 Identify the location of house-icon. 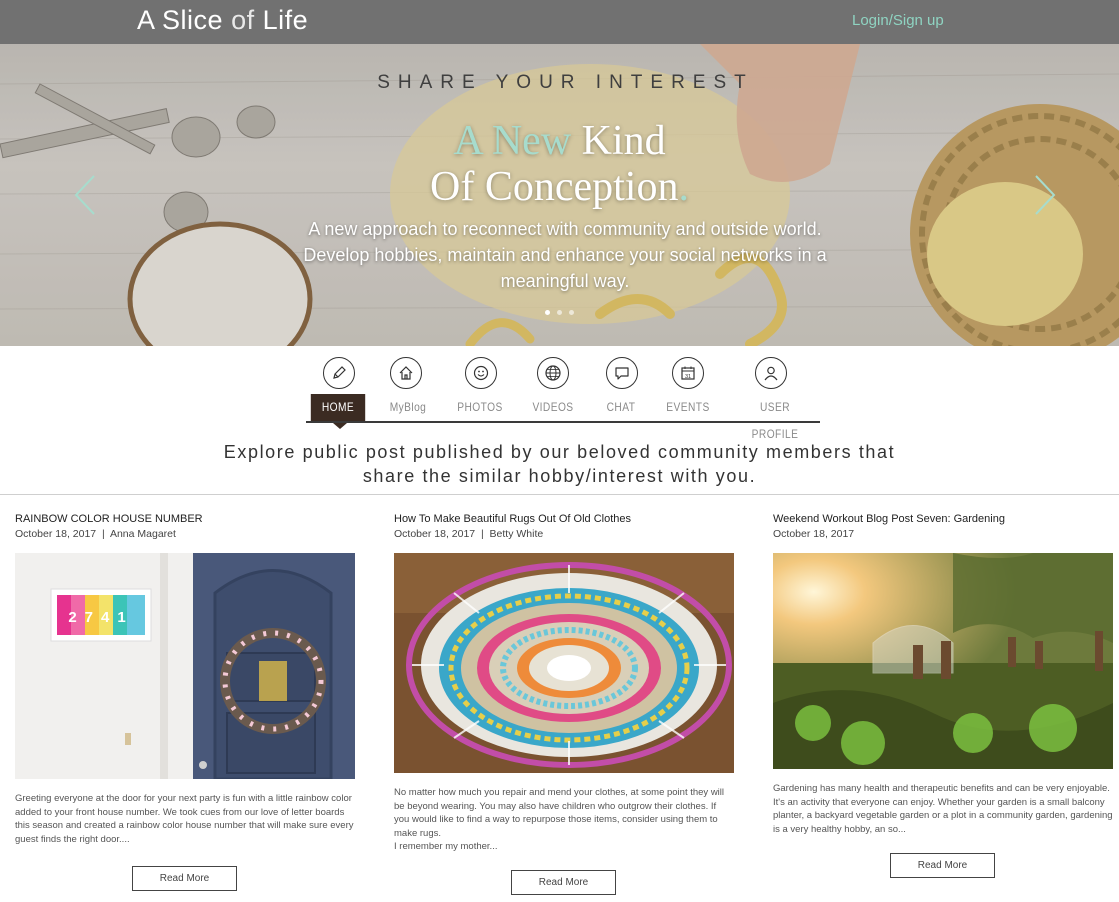
(406, 373).